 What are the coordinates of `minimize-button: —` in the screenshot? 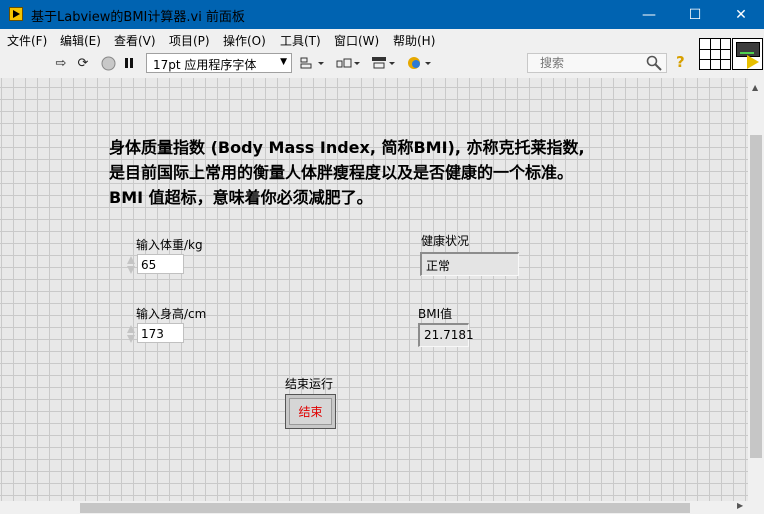 It's located at (649, 14).